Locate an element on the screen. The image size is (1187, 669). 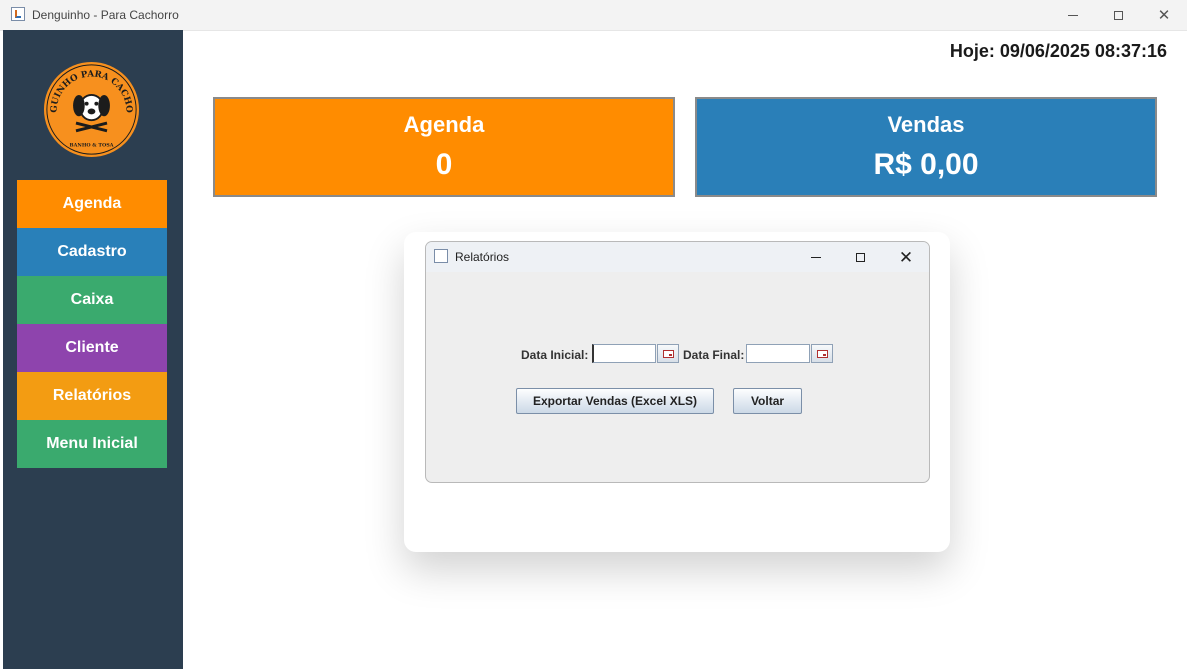
dialog-minimize-button is located at coordinates (816, 257).